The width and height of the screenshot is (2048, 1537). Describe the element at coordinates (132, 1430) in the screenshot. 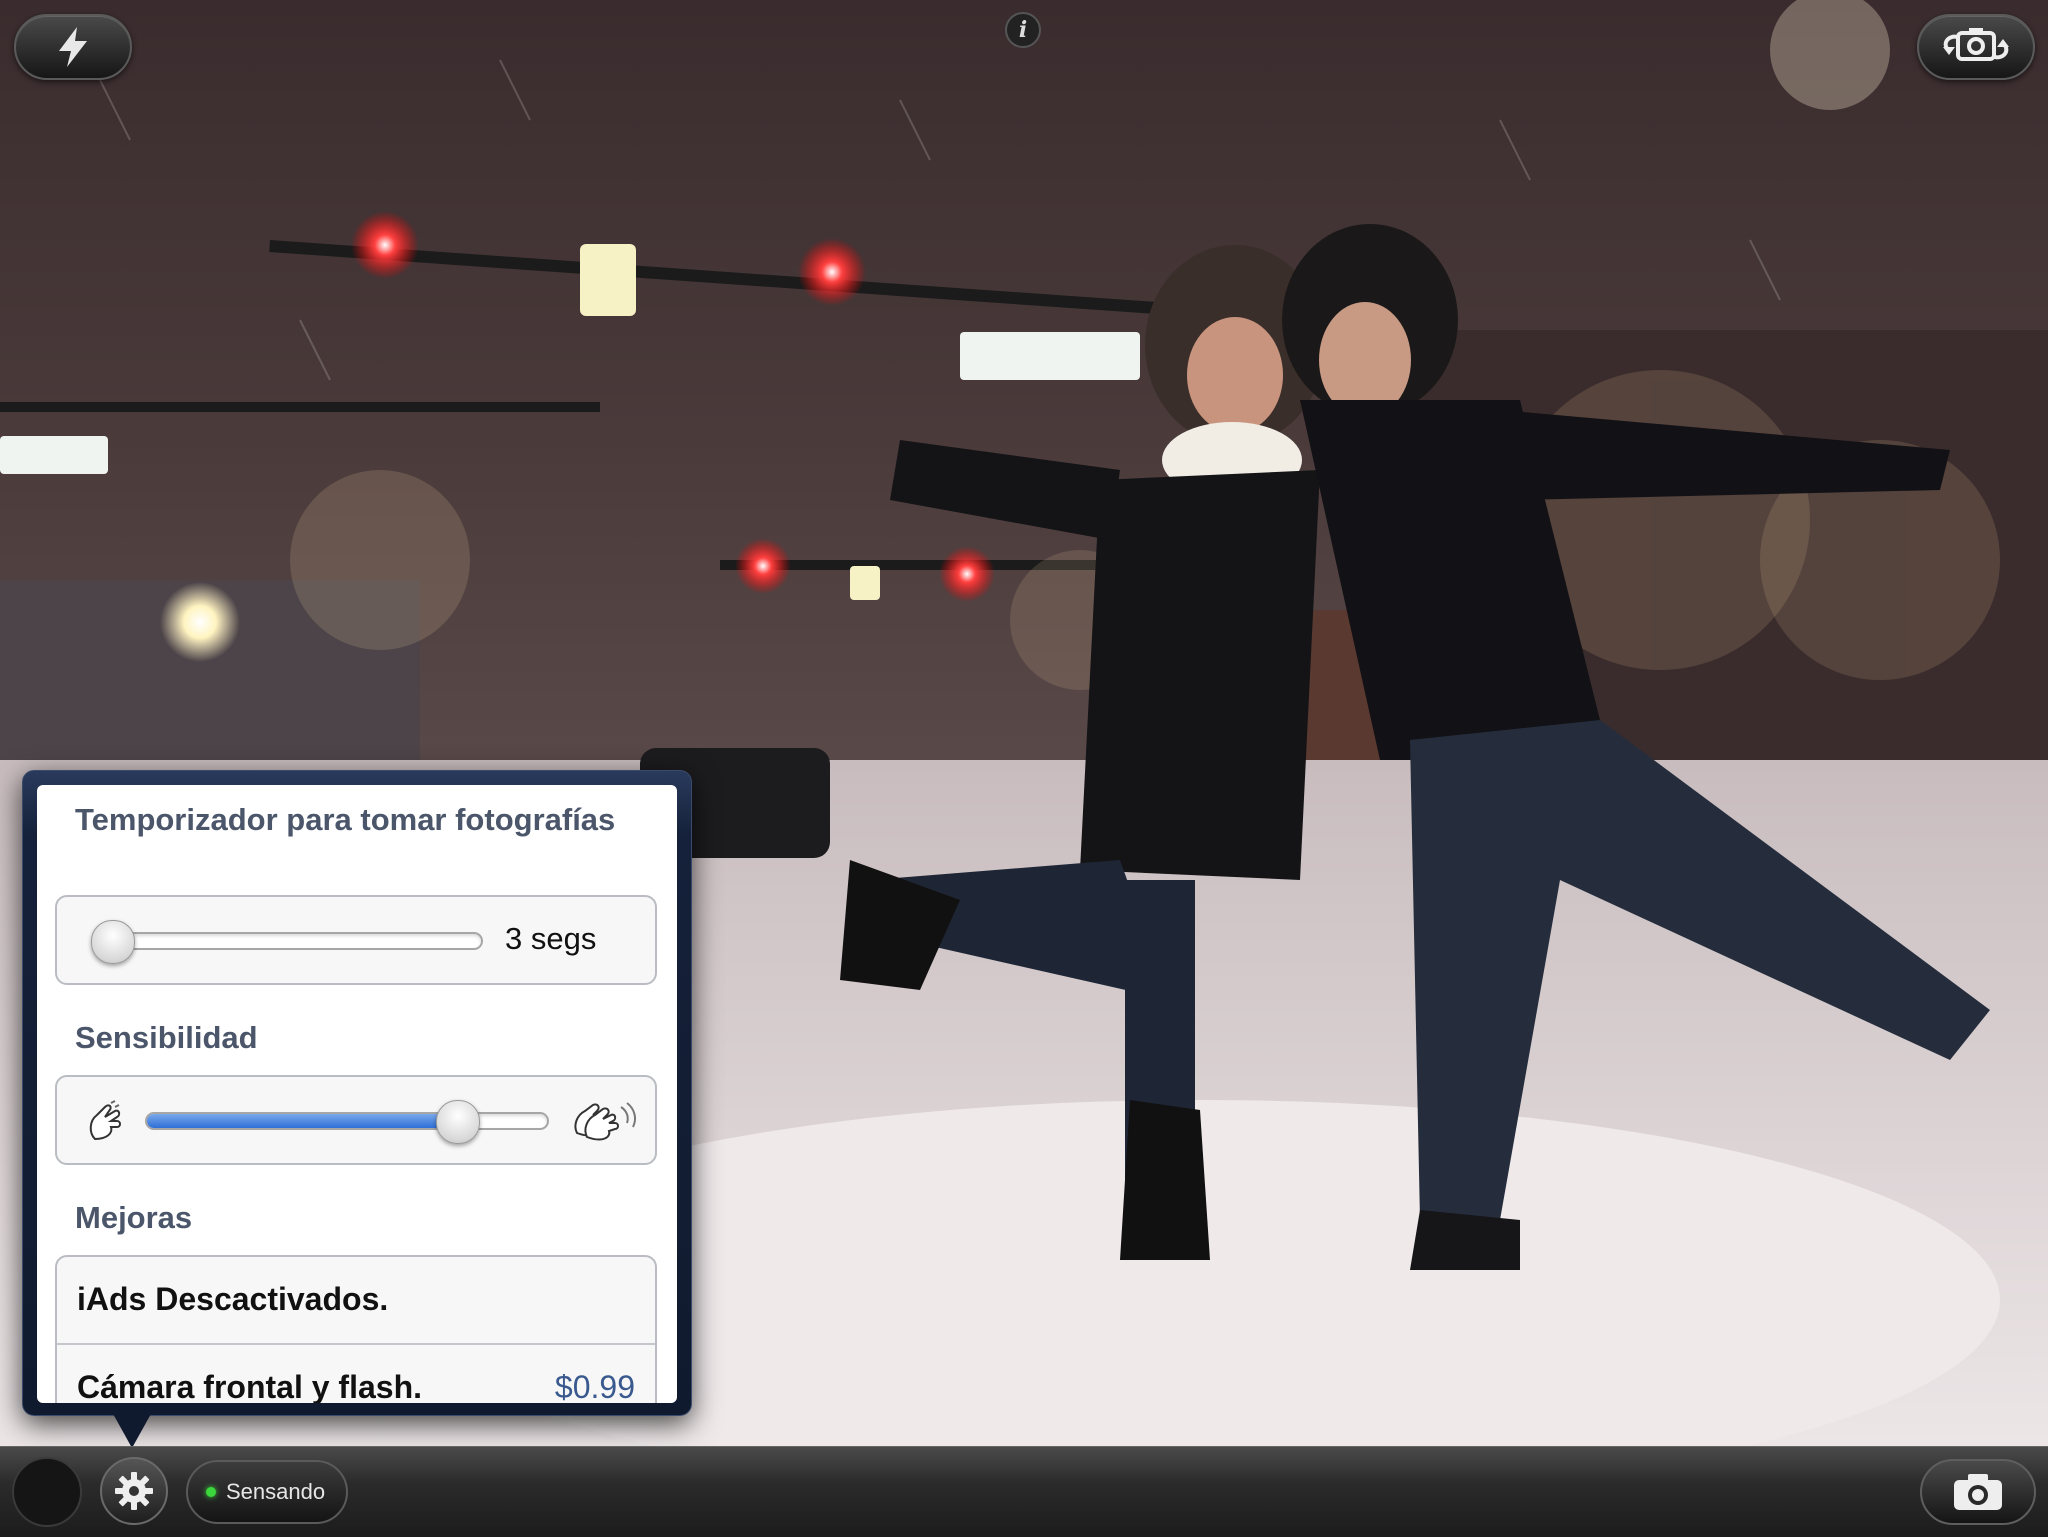

I see `popover-arrow` at that location.